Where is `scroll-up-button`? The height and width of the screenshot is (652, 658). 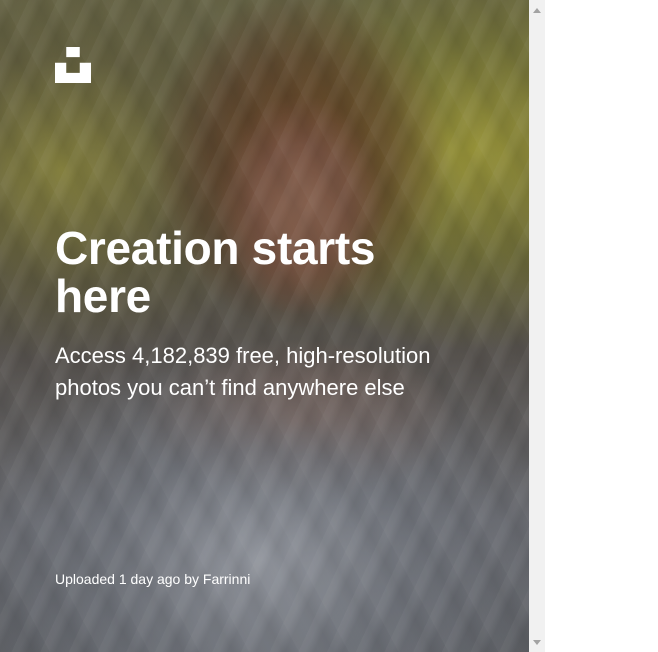
scroll-up-button is located at coordinates (537, 10).